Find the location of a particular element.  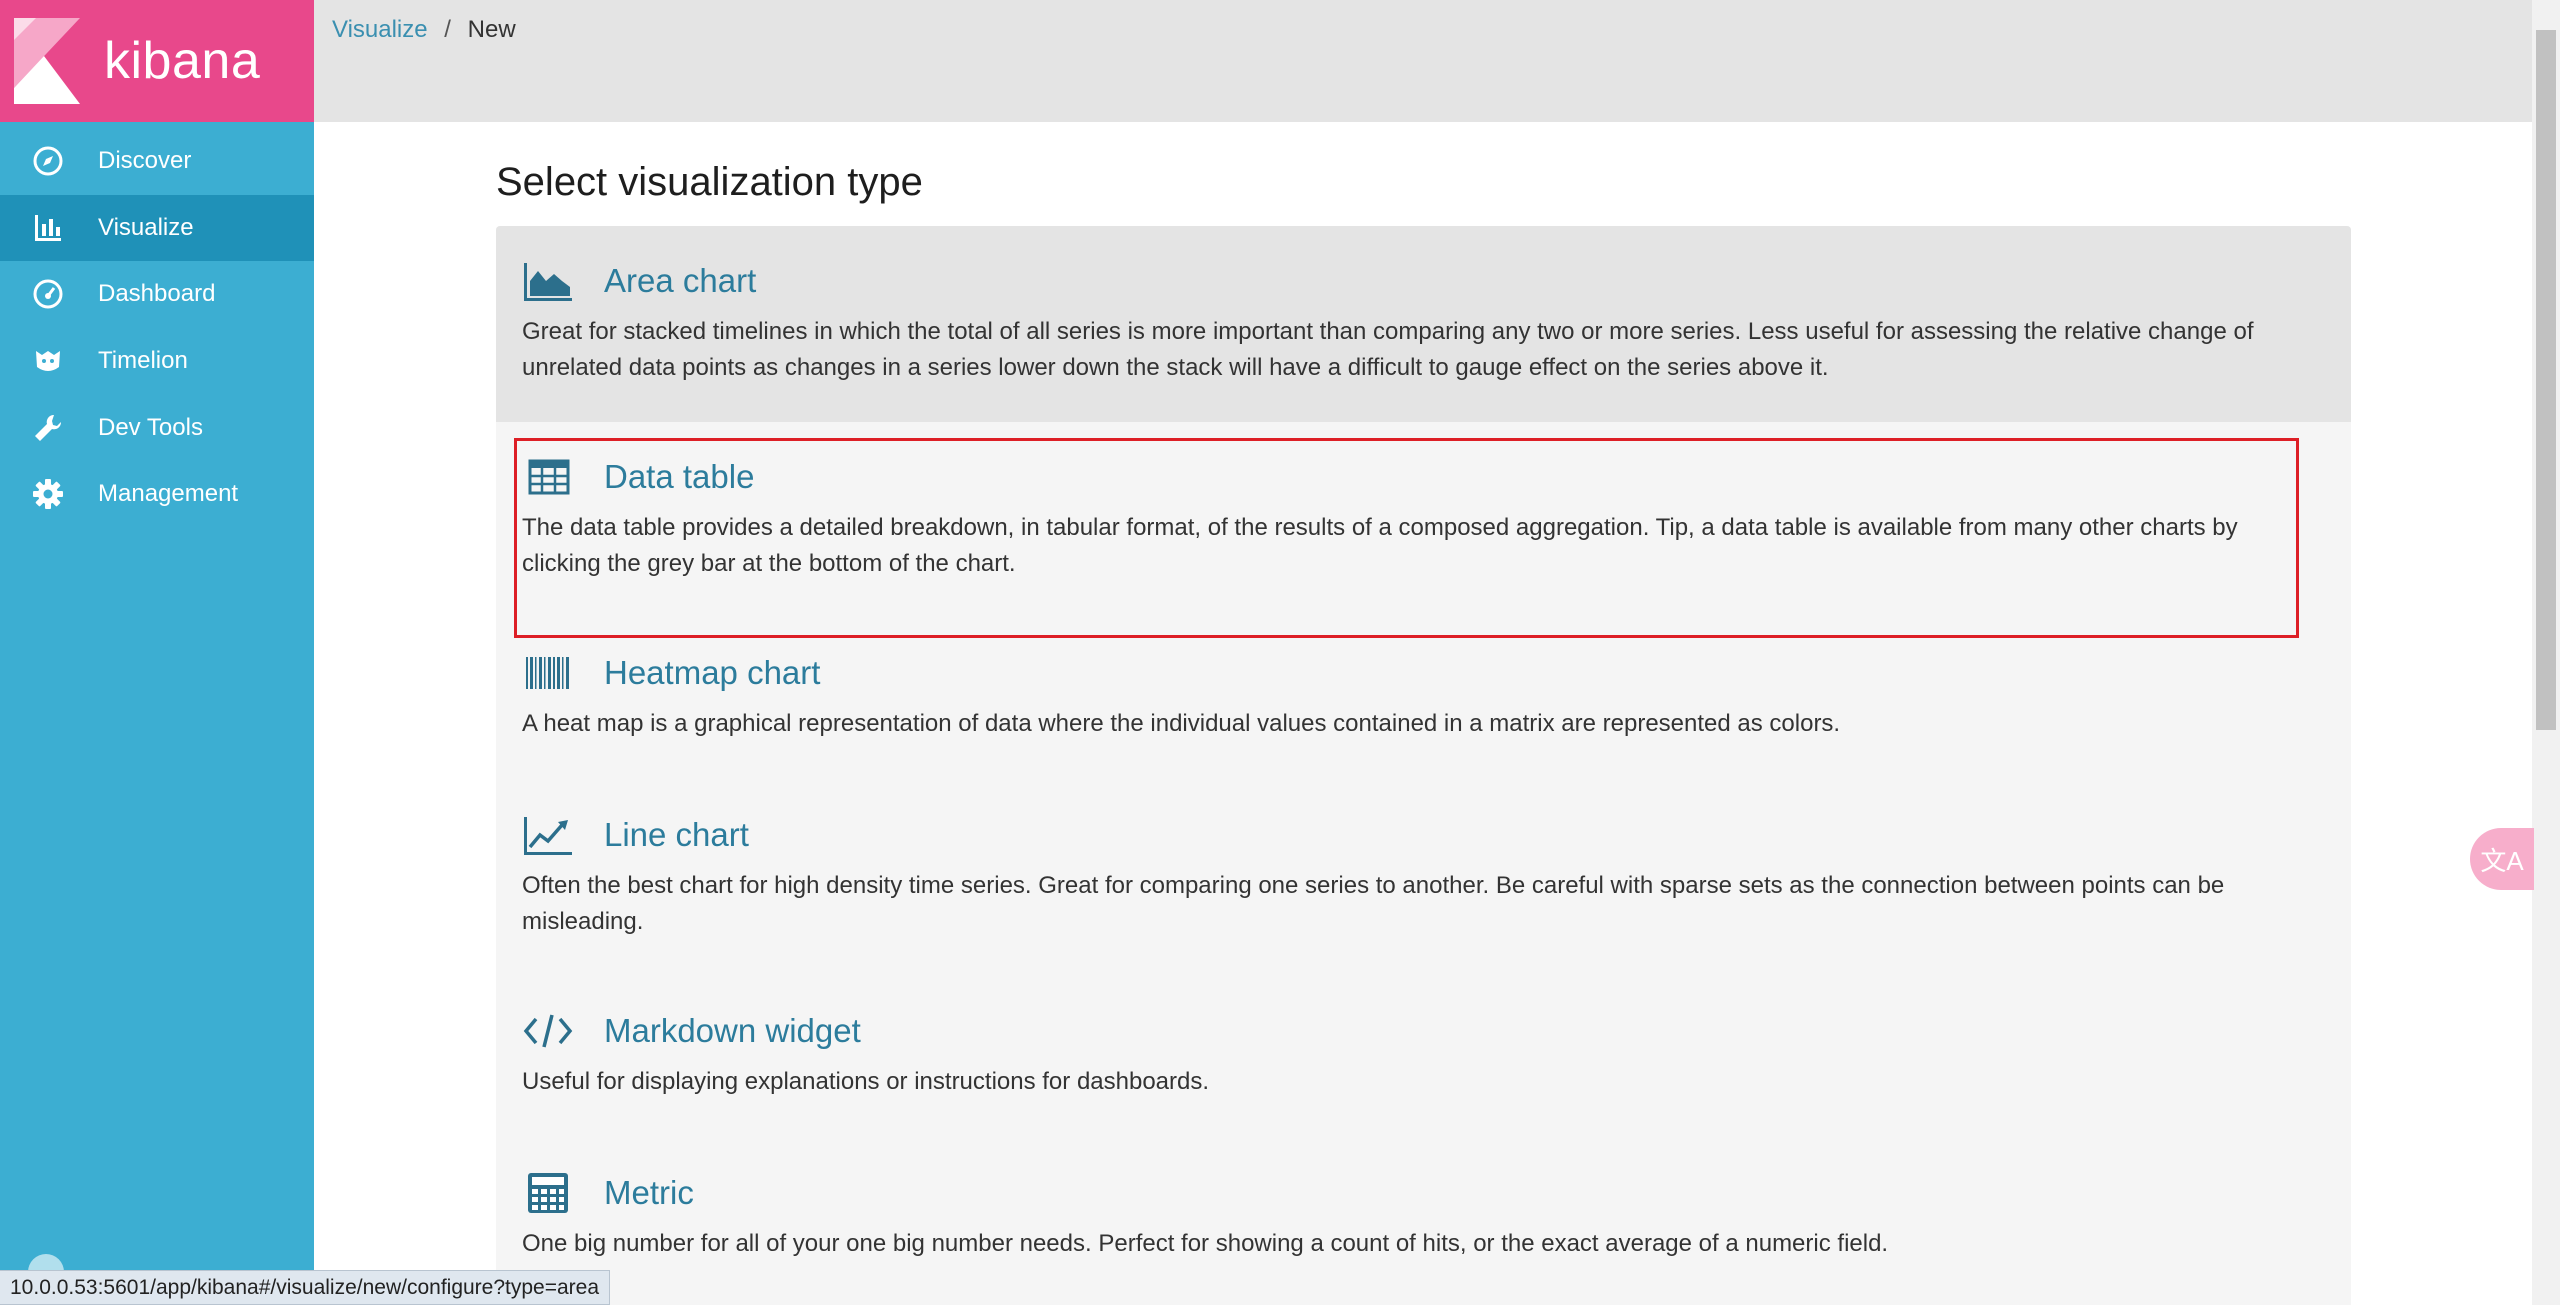

sidebar-item-label: Management is located at coordinates (168, 494).